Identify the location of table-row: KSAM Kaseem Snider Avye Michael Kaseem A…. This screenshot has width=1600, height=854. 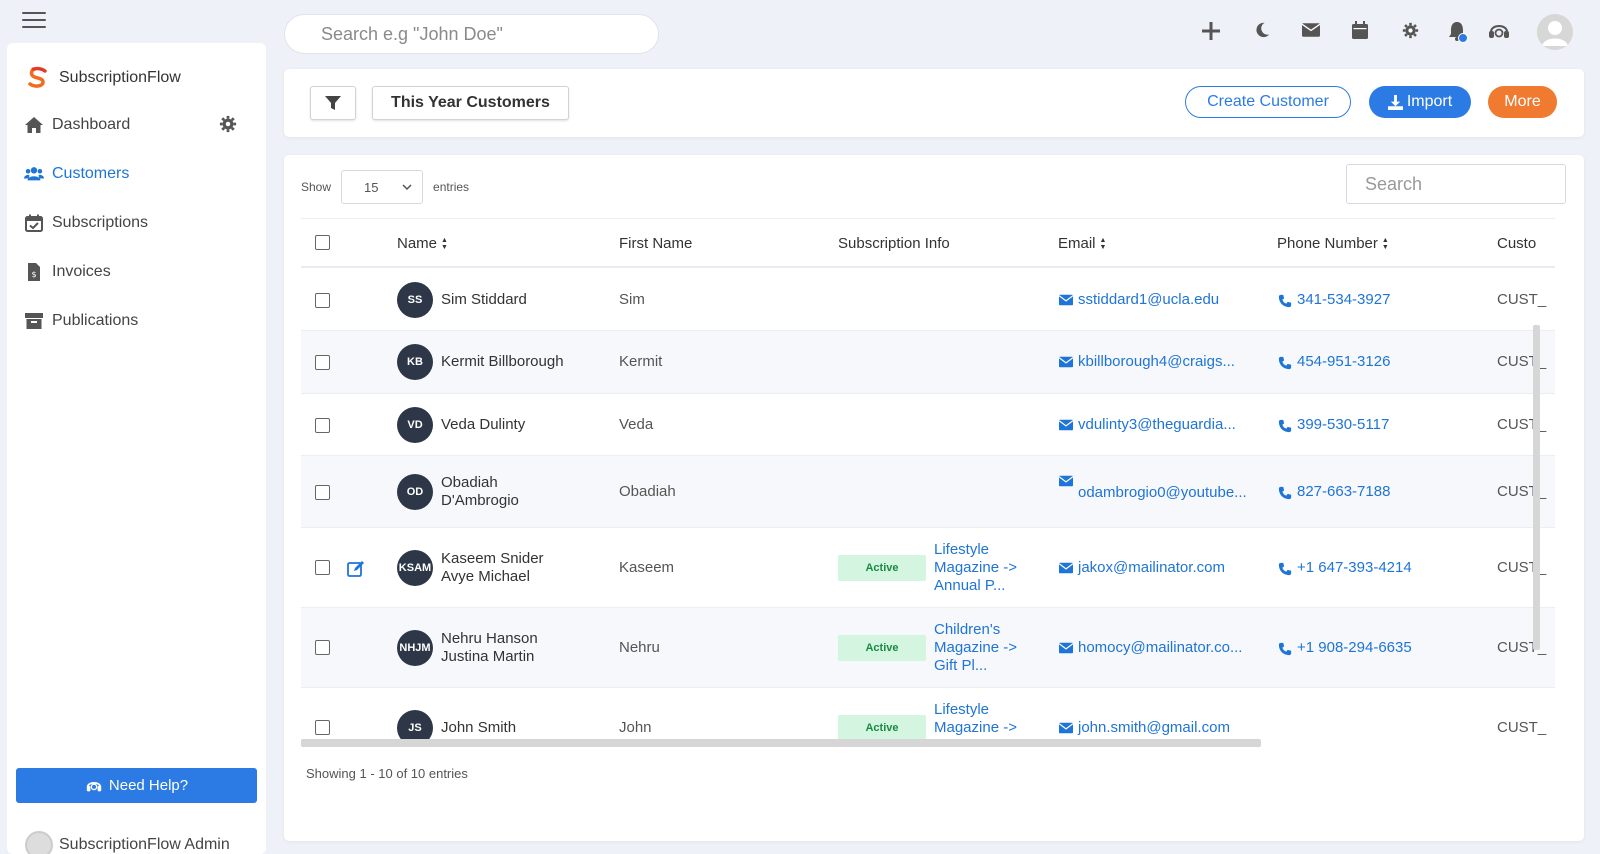
(928, 568).